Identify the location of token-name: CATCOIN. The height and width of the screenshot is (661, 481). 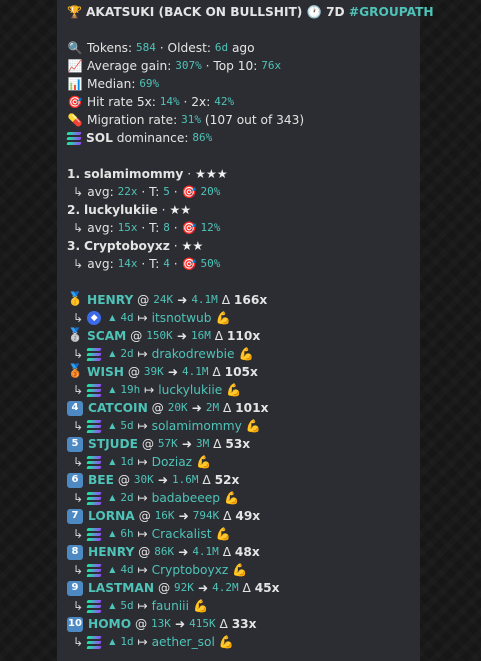
(118, 408).